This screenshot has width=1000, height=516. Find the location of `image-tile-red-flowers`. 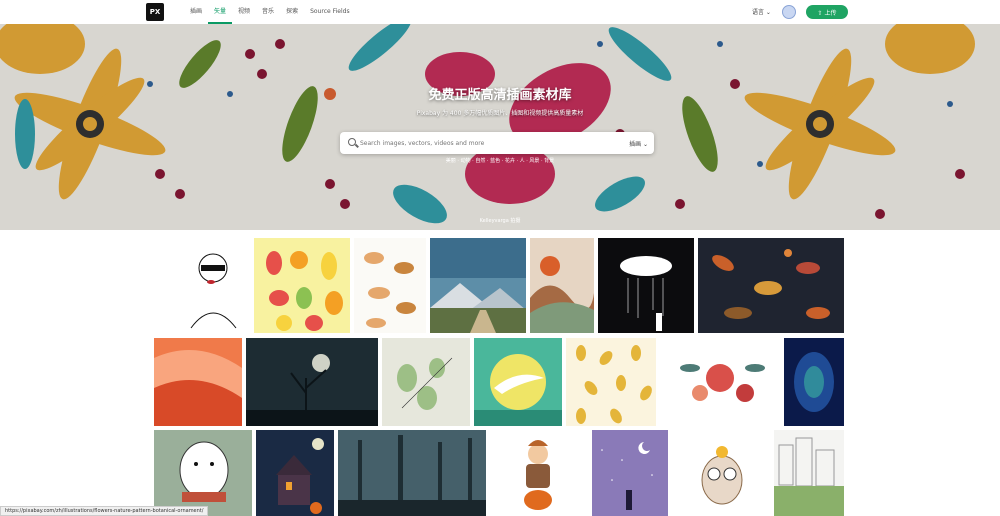

image-tile-red-flowers is located at coordinates (720, 382).